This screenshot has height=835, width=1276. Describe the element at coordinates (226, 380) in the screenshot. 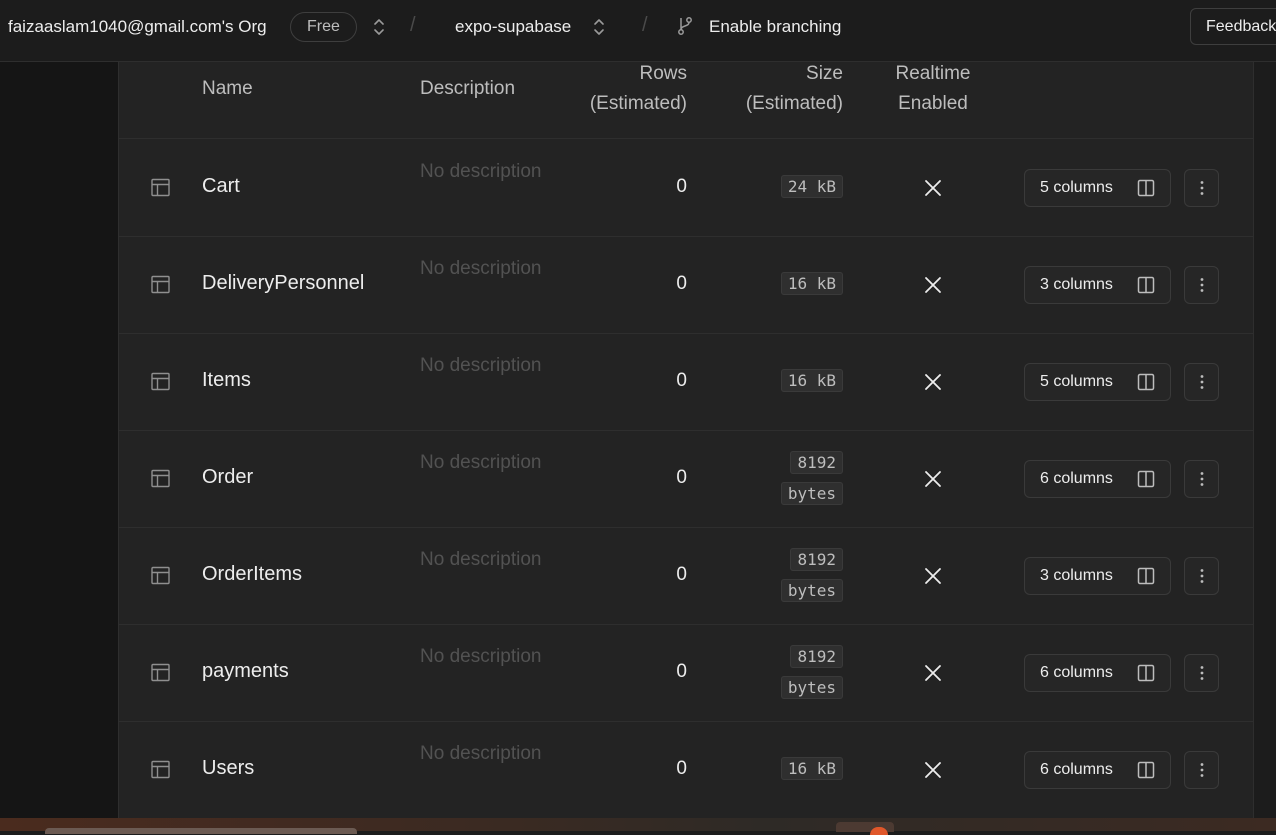

I see `table-name: Items` at that location.